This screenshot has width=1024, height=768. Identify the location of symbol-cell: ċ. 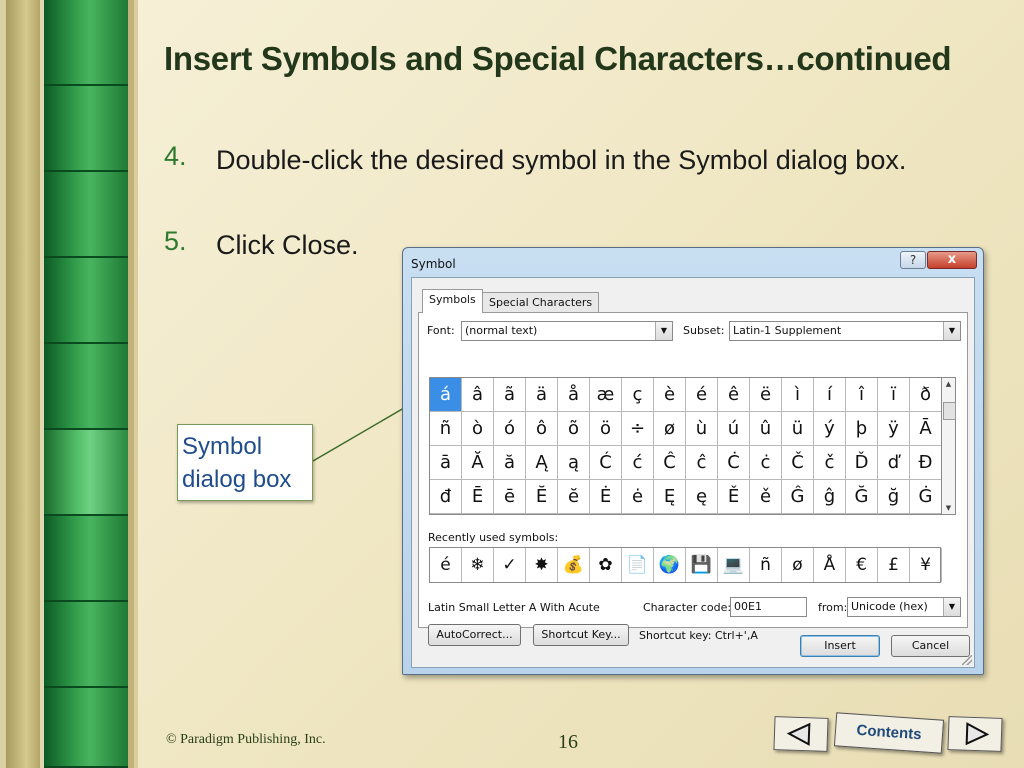
(766, 463).